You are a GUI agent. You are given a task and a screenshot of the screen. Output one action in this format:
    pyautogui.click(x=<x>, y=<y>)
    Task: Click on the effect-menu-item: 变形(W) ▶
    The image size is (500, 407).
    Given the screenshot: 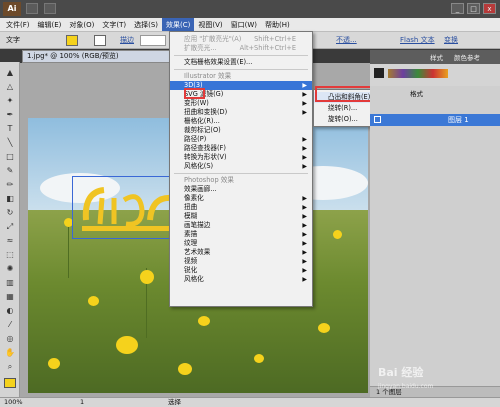 What is the action you would take?
    pyautogui.click(x=241, y=103)
    